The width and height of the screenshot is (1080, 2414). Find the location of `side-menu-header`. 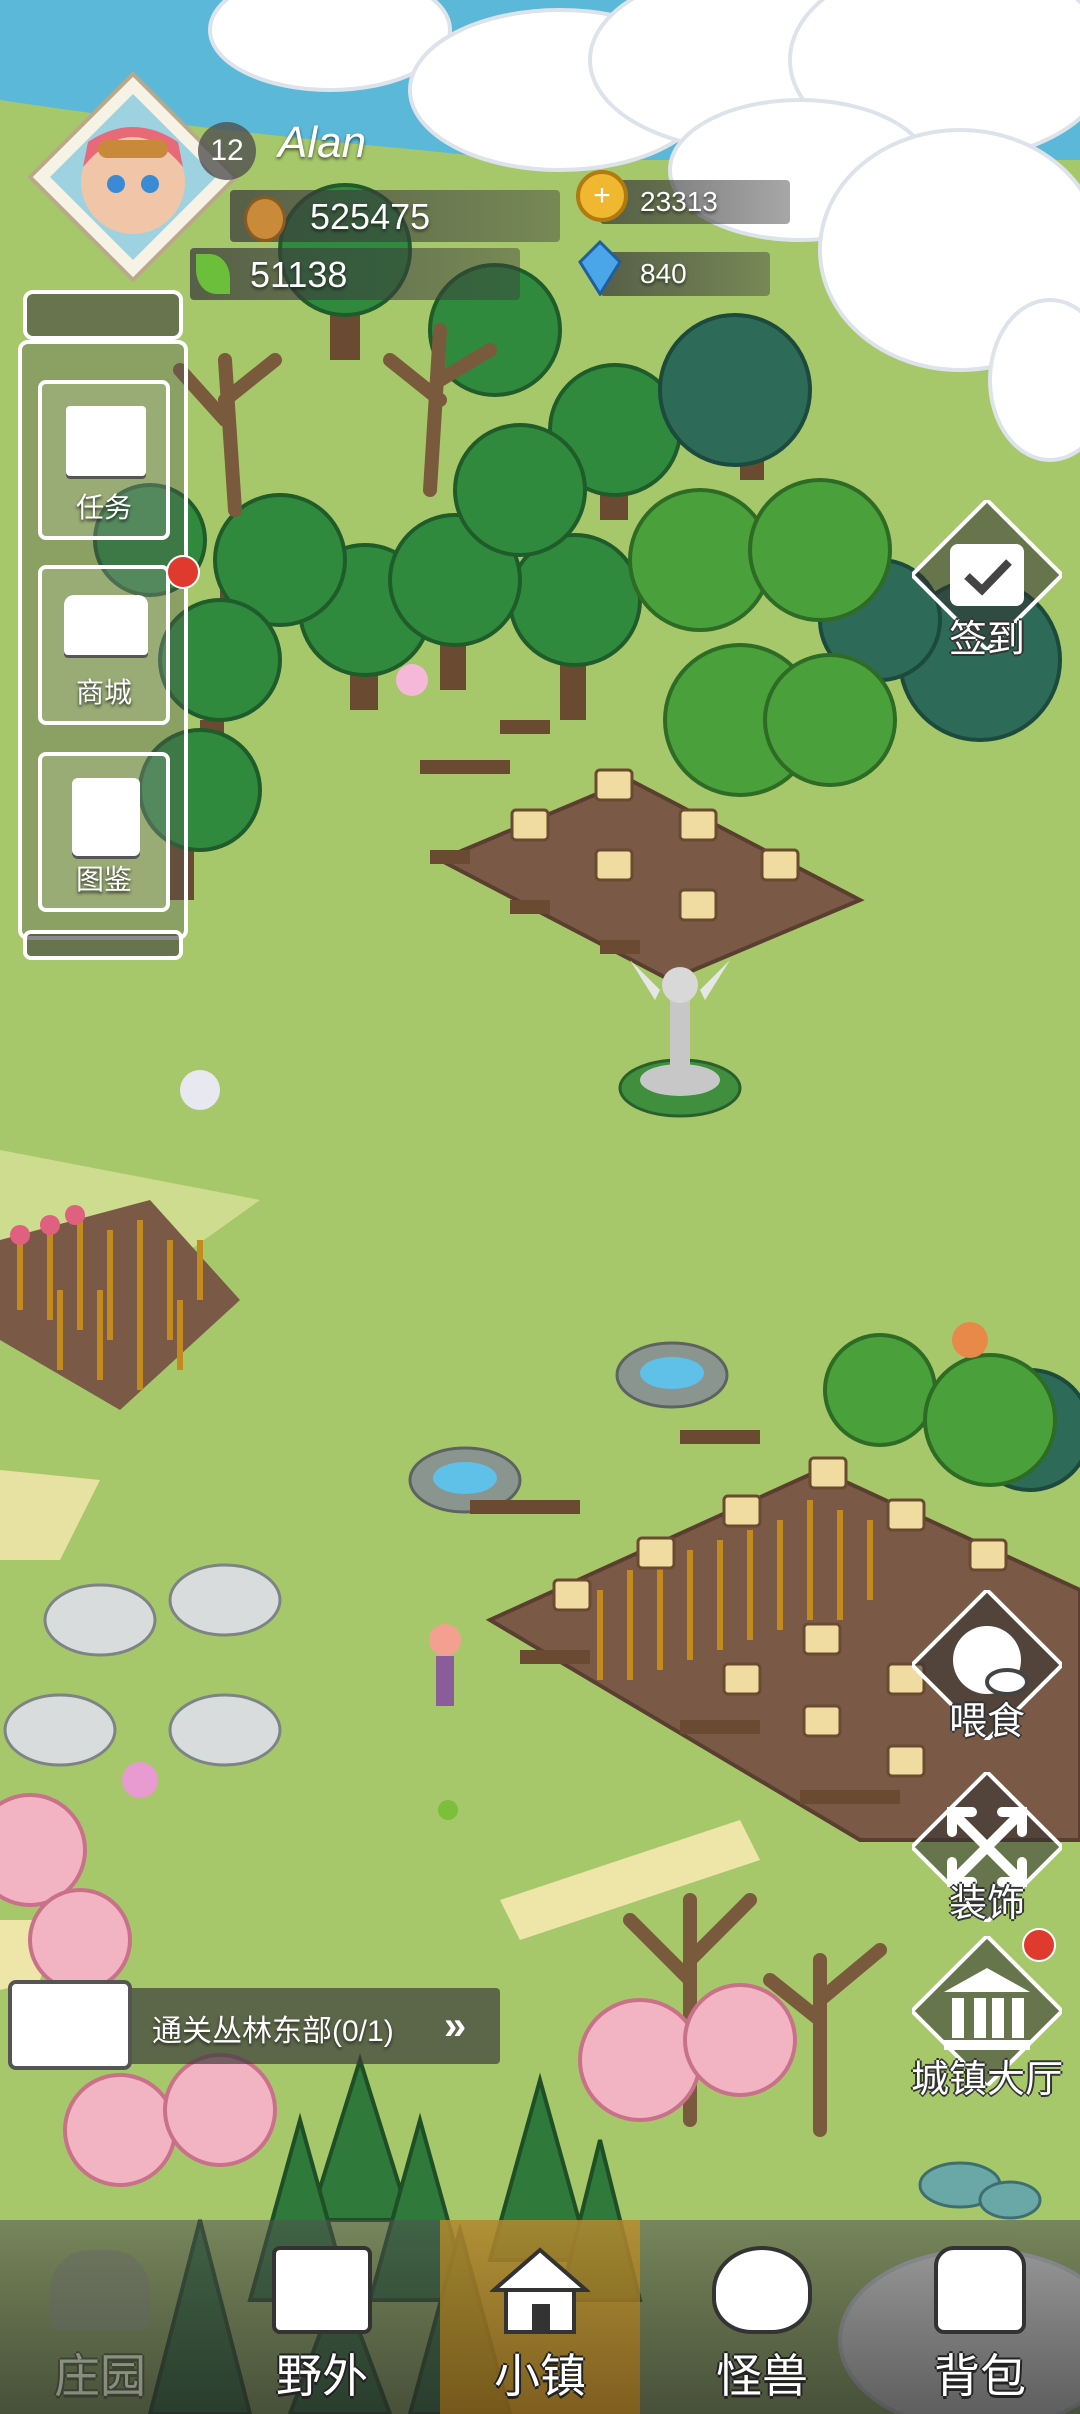

side-menu-header is located at coordinates (103, 315).